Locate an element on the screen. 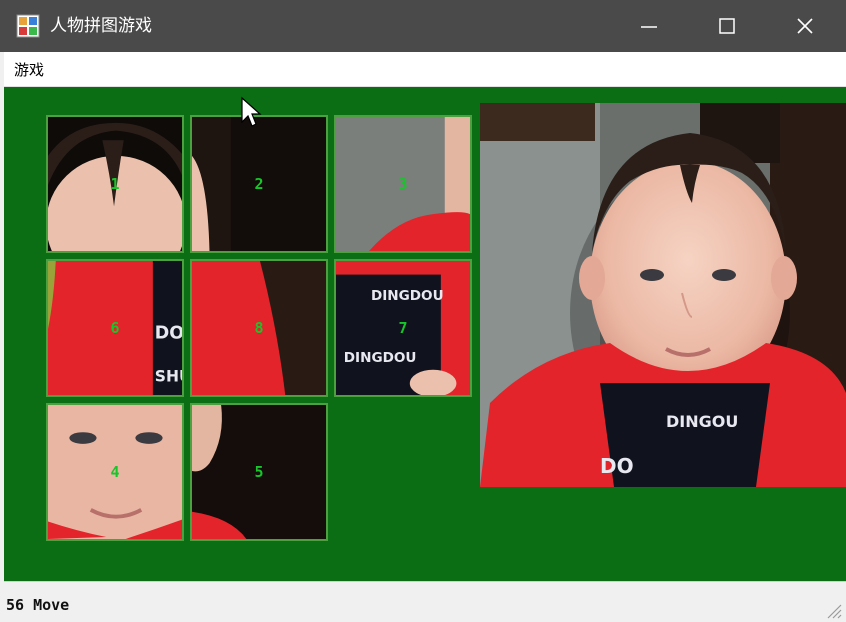  puzzle-tile-3: 3 is located at coordinates (403, 184).